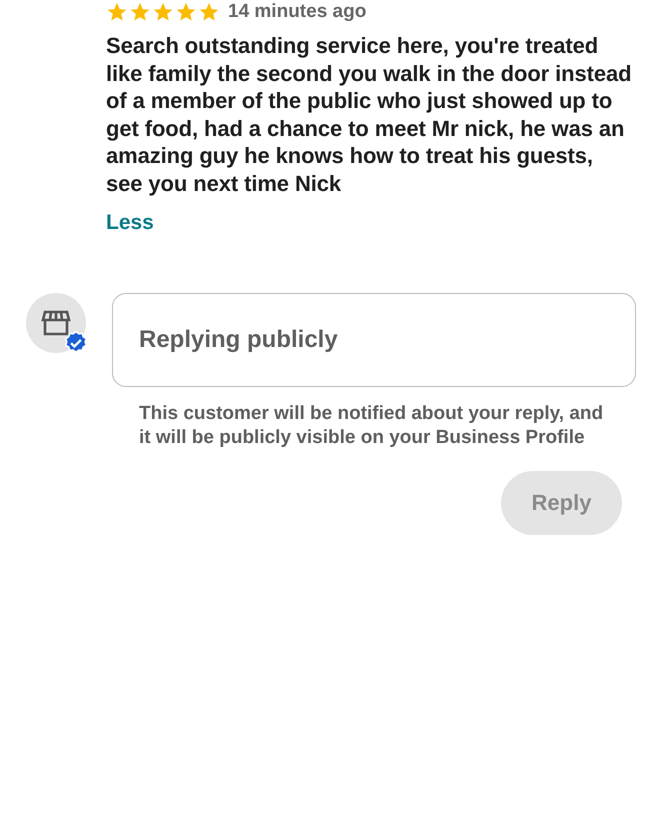  What do you see at coordinates (297, 12) in the screenshot?
I see `review-time: 14 minutes ago` at bounding box center [297, 12].